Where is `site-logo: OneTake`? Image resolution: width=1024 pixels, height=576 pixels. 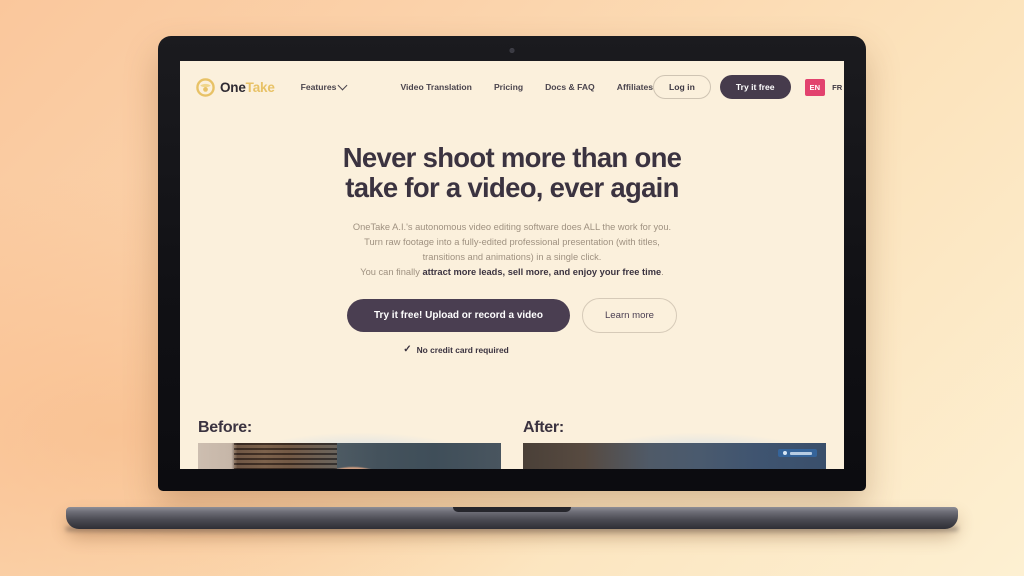 site-logo: OneTake is located at coordinates (235, 87).